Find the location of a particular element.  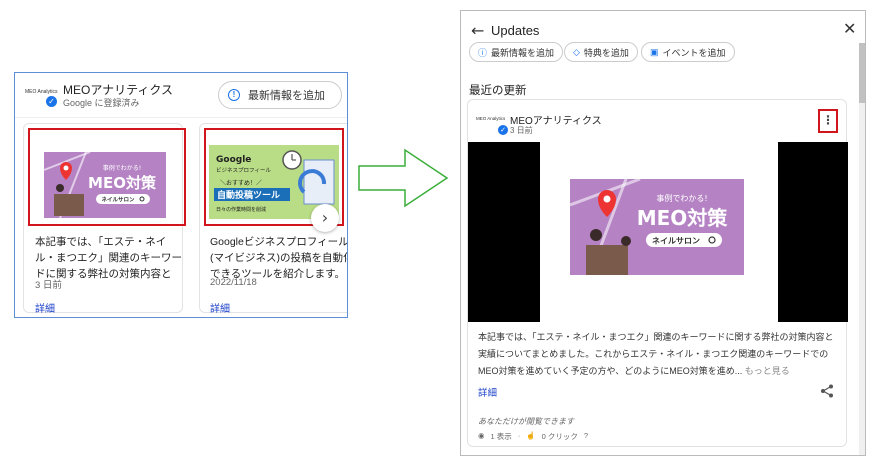

banner-line3: ＼おすすめ！／ is located at coordinates (241, 183).